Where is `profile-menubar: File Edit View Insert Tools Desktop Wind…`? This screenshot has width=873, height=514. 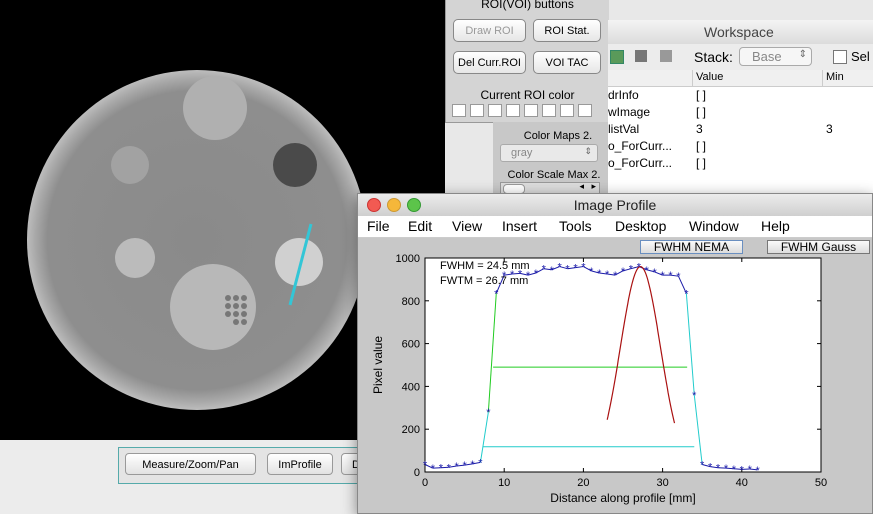
profile-menubar: File Edit View Insert Tools Desktop Wind… is located at coordinates (615, 227).